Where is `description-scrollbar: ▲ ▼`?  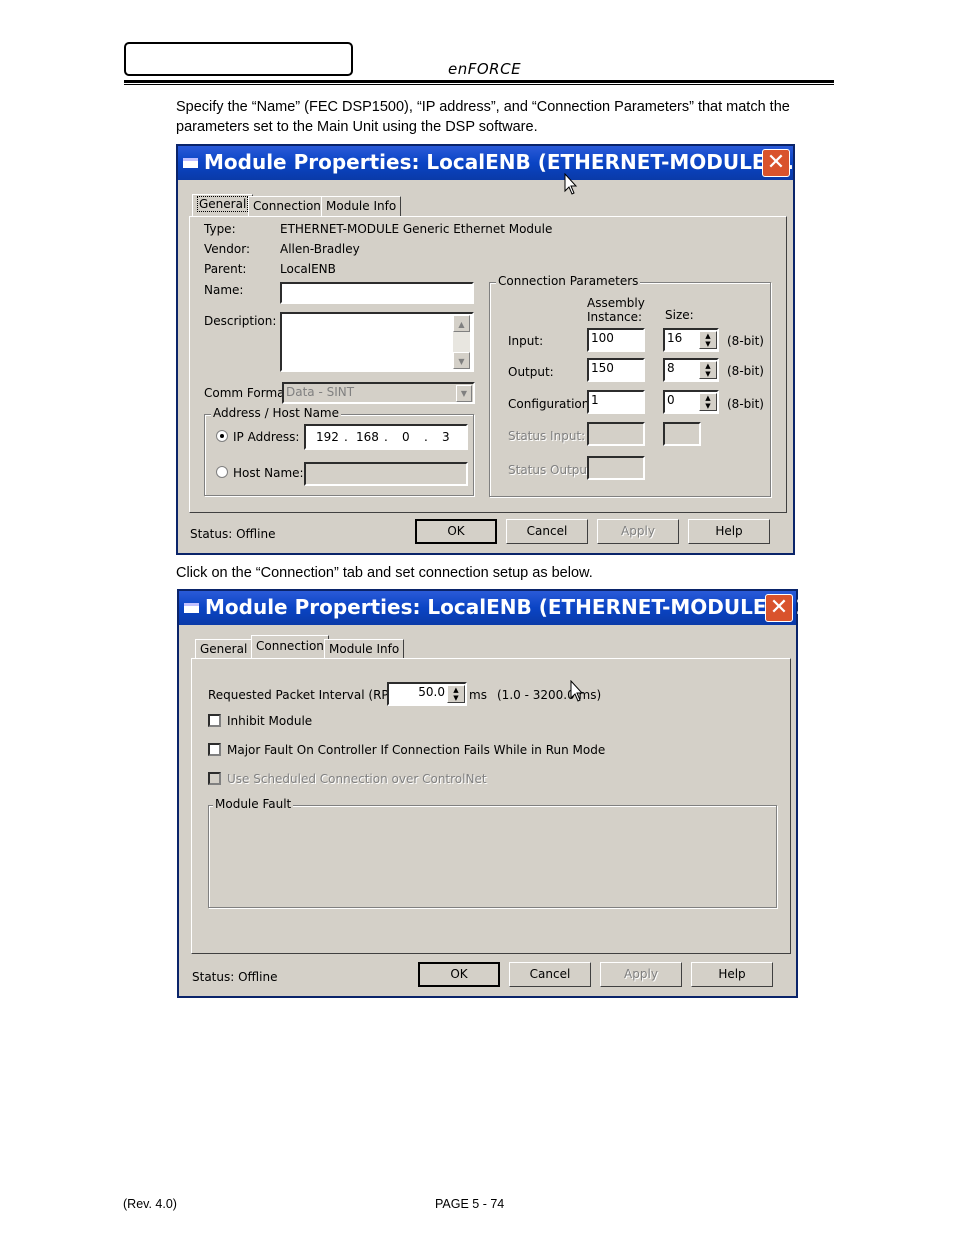 description-scrollbar: ▲ ▼ is located at coordinates (461, 342).